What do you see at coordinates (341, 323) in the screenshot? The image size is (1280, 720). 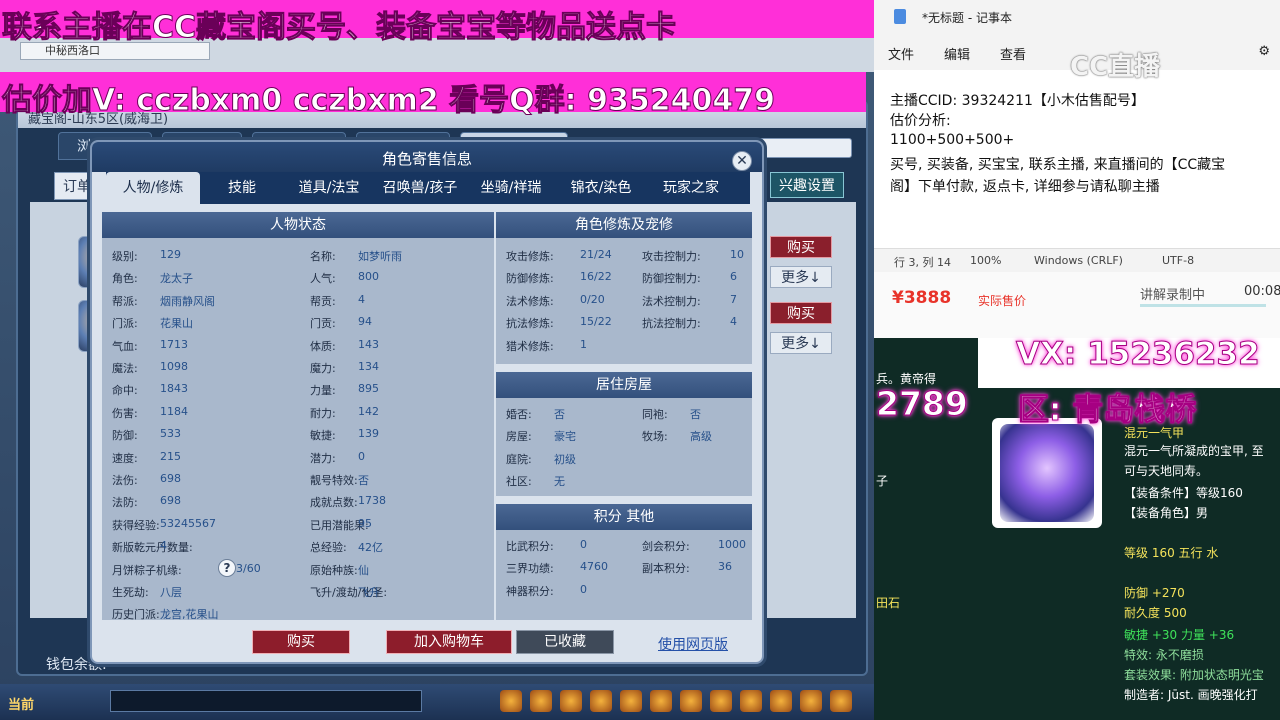 I see `info-row: 门贡: 94` at bounding box center [341, 323].